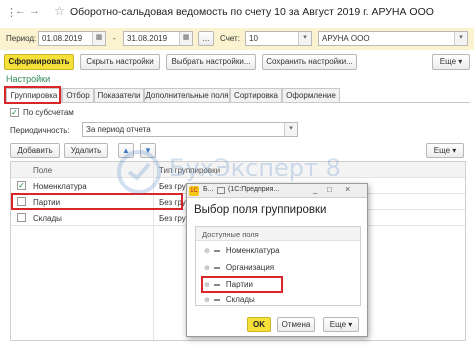 This screenshot has height=349, width=474. I want to click on list-header-label: Доступные поля, so click(230, 234).